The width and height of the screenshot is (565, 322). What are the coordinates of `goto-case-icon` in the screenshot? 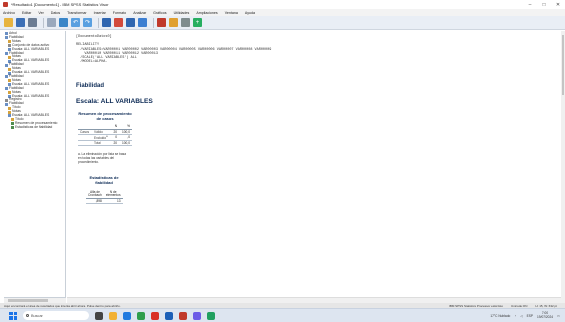 It's located at (118, 22).